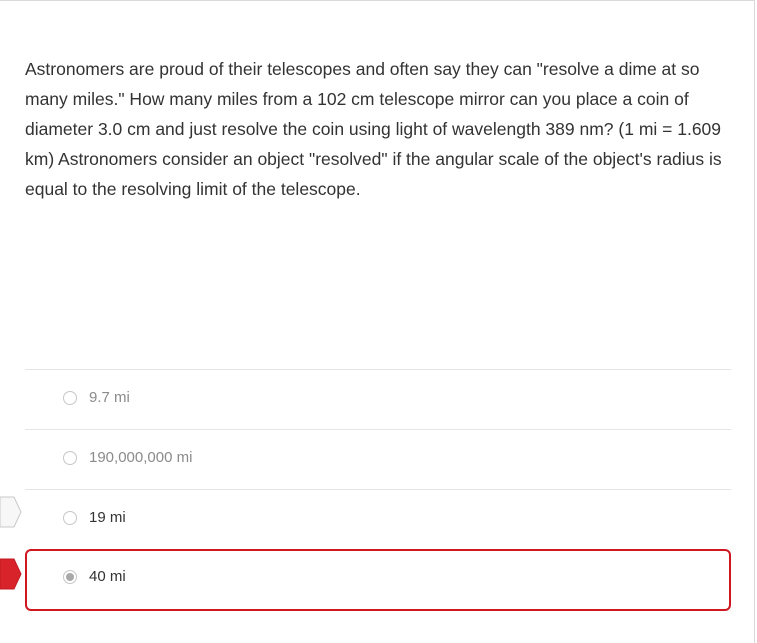  What do you see at coordinates (378, 519) in the screenshot?
I see `answer-option-3: 19 mi` at bounding box center [378, 519].